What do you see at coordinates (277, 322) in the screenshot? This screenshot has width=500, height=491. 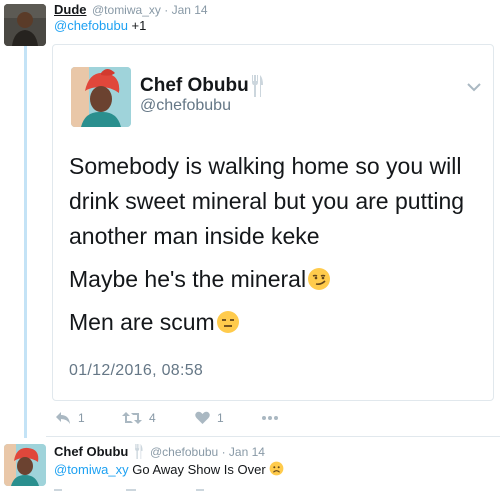 I see `quoted-paragraph-3: Men are scum` at bounding box center [277, 322].